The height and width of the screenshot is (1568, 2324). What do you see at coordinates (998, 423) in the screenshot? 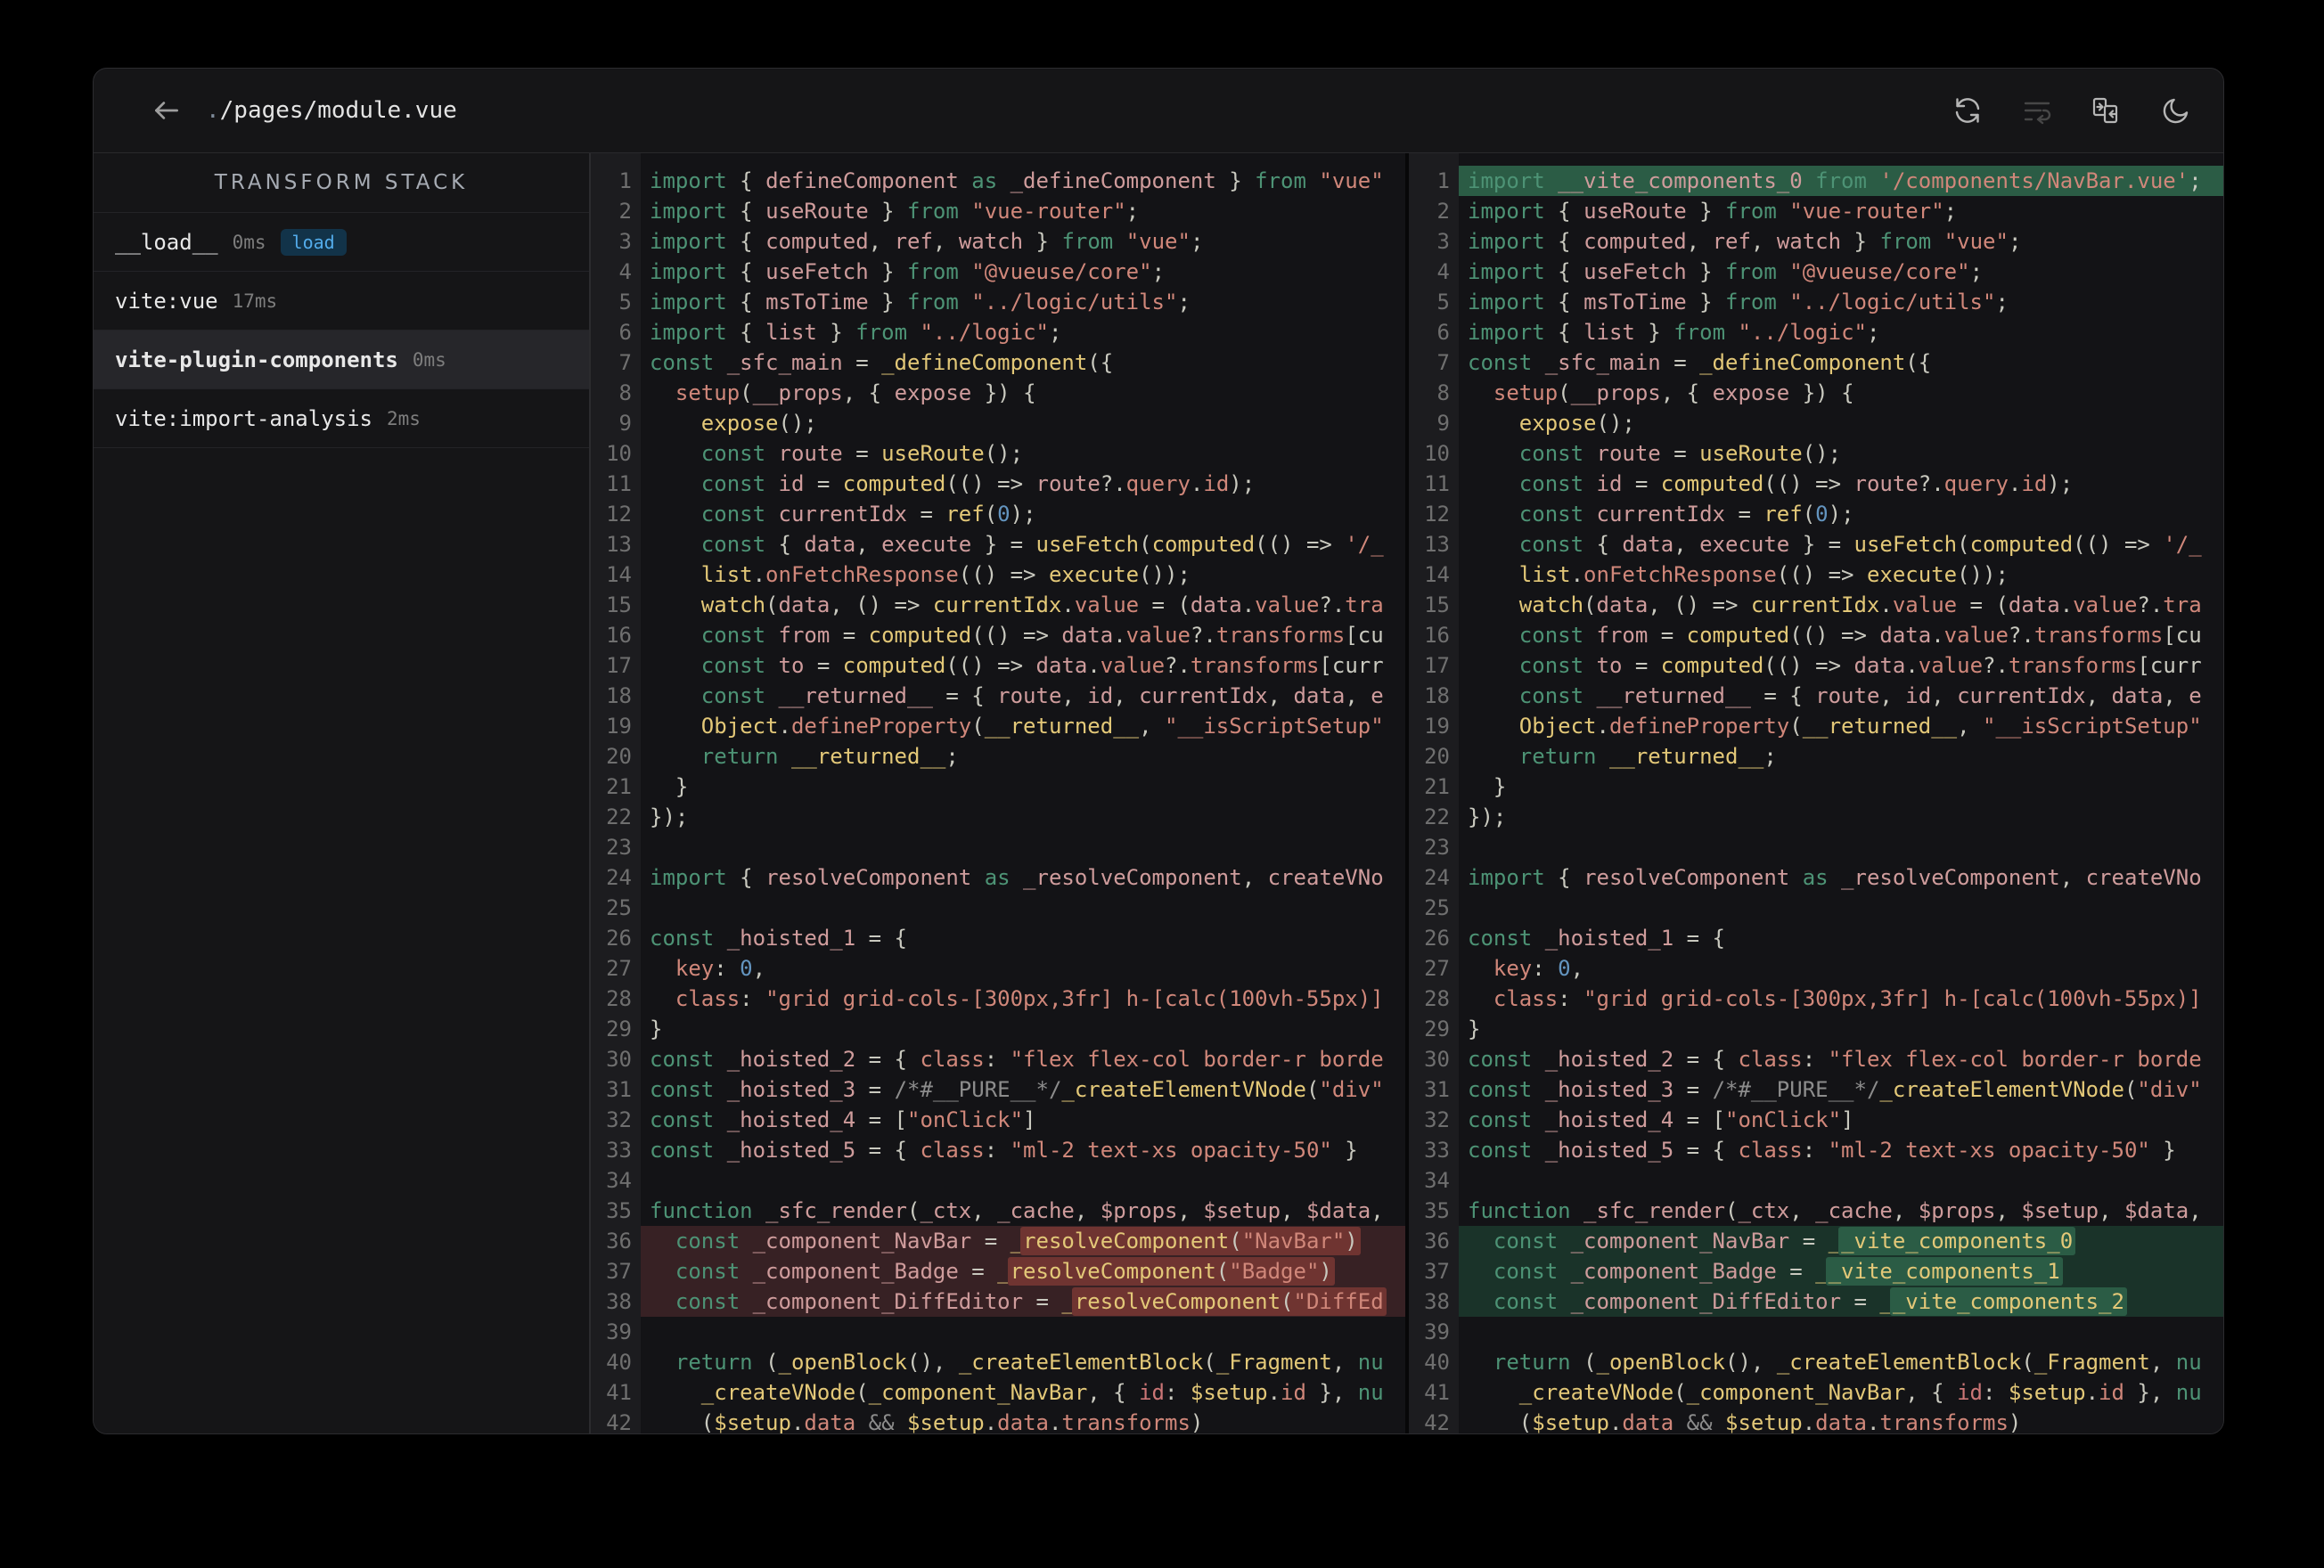
I see `code-line: 9 expose();` at bounding box center [998, 423].